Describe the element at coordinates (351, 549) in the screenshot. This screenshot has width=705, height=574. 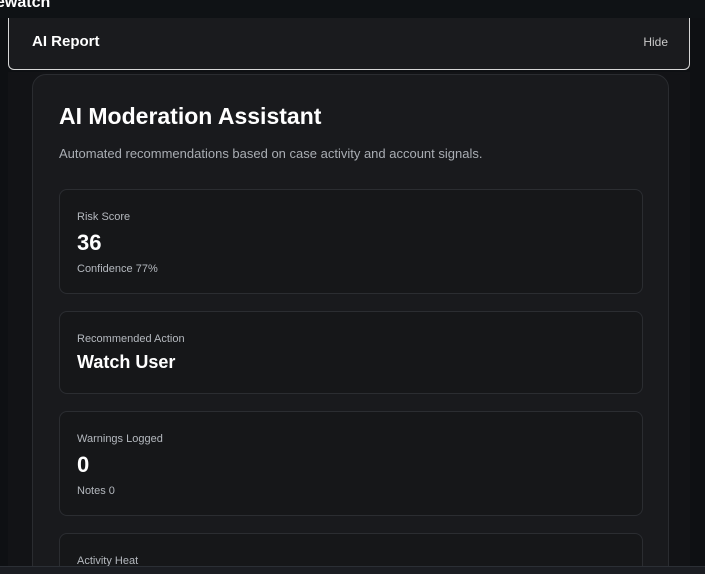
I see `activity-heat-panel: Activity Heat` at that location.